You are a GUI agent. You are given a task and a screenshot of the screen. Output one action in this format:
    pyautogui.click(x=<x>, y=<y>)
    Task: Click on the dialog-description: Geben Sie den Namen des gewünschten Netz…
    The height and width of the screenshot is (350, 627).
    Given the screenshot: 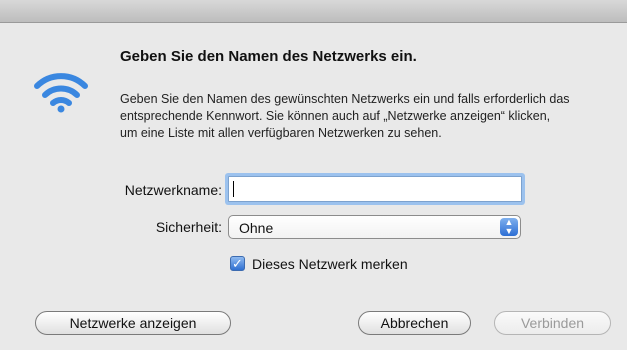 What is the action you would take?
    pyautogui.click(x=345, y=116)
    